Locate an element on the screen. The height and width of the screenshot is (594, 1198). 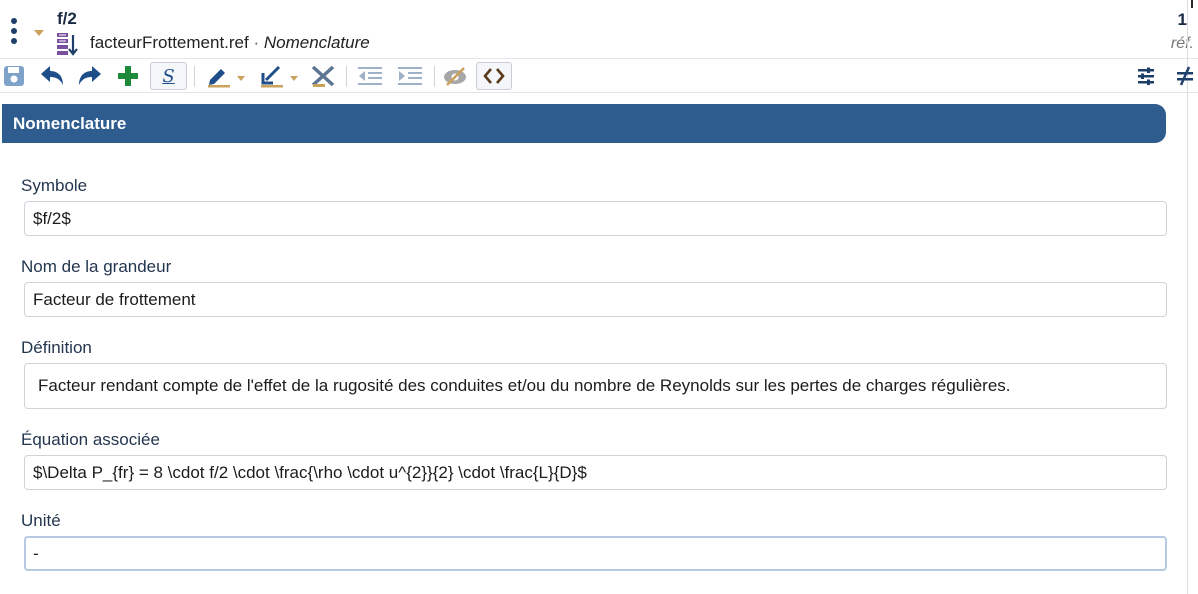
filter-icon is located at coordinates (1146, 76).